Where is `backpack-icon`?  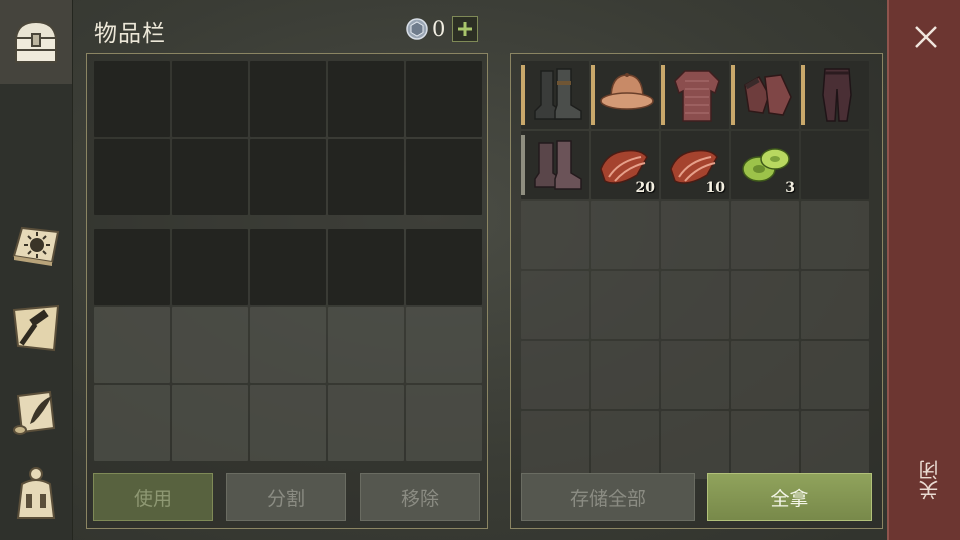 backpack-icon is located at coordinates (36, 492).